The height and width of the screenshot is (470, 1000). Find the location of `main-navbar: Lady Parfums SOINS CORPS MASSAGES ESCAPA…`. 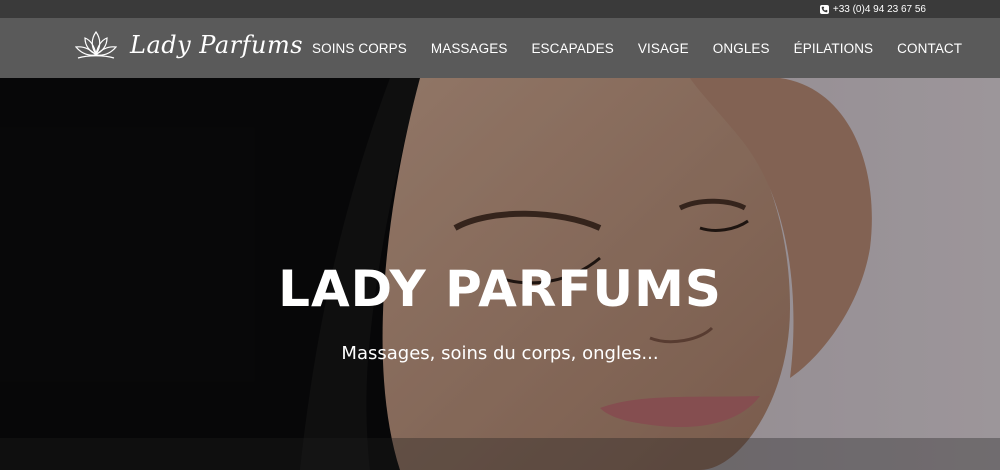

main-navbar: Lady Parfums SOINS CORPS MASSAGES ESCAPA… is located at coordinates (500, 48).